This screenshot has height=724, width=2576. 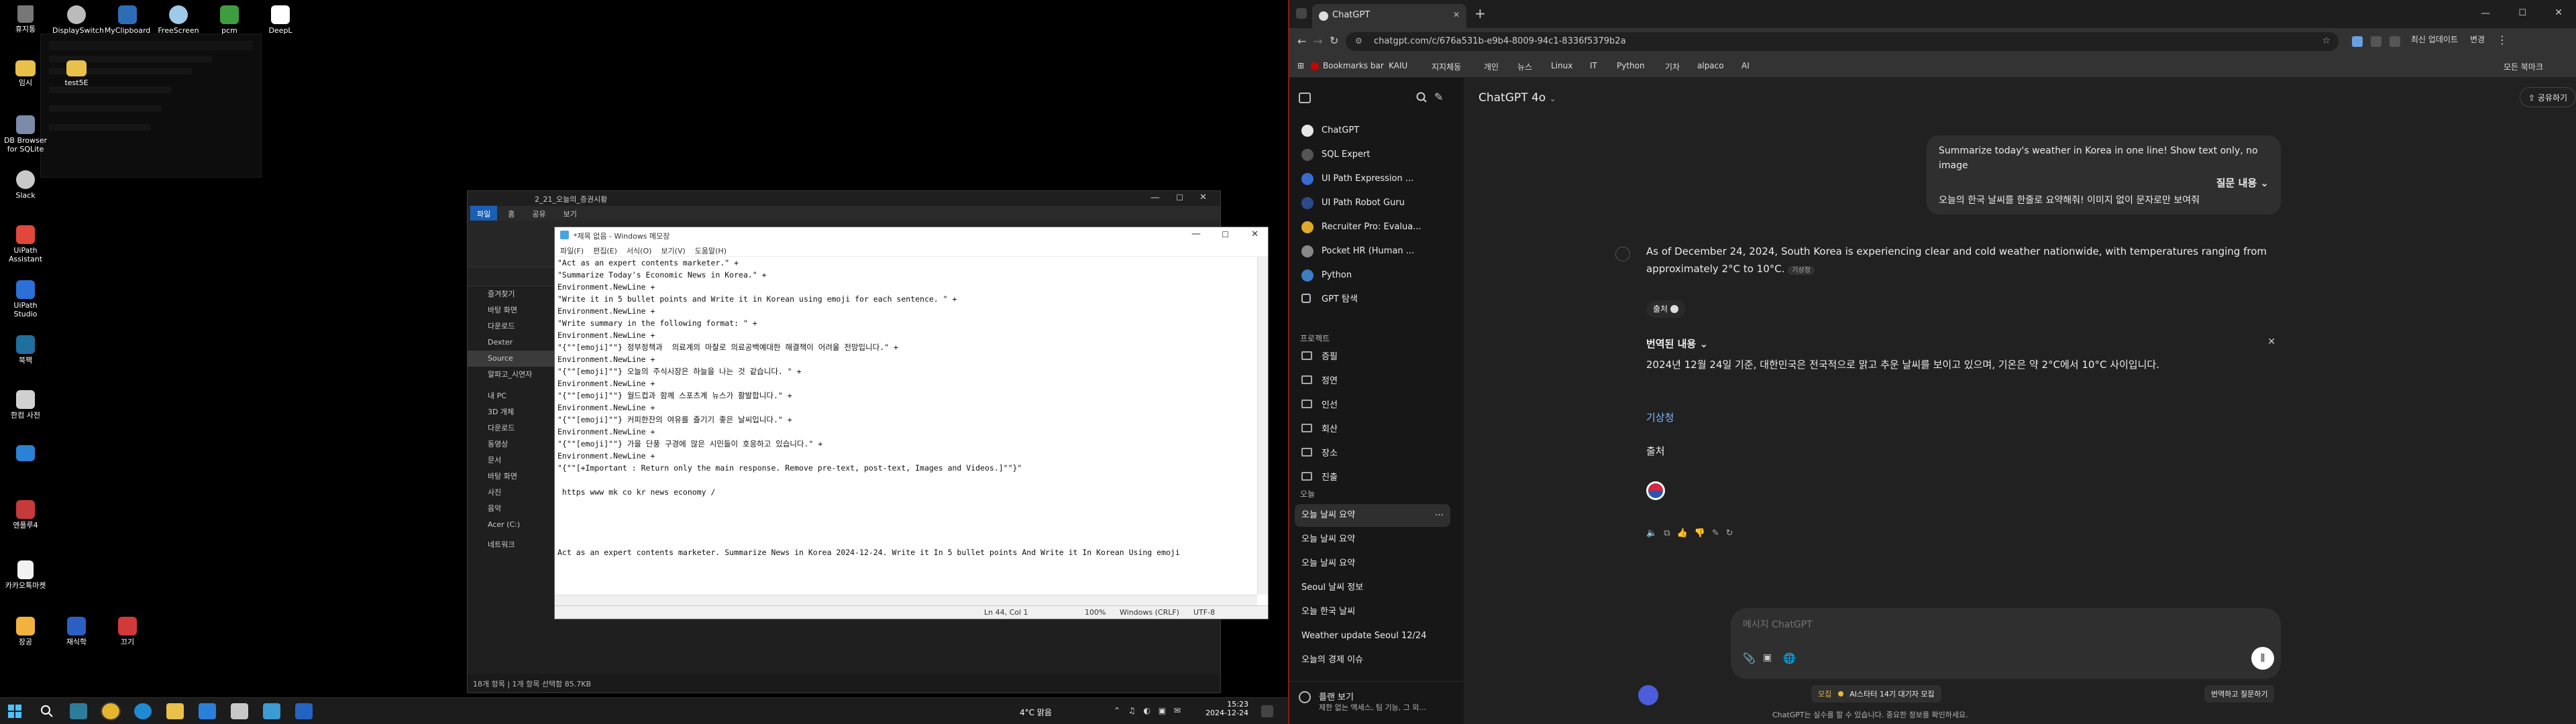 I want to click on sidebar-item-python: Python, so click(x=1372, y=275).